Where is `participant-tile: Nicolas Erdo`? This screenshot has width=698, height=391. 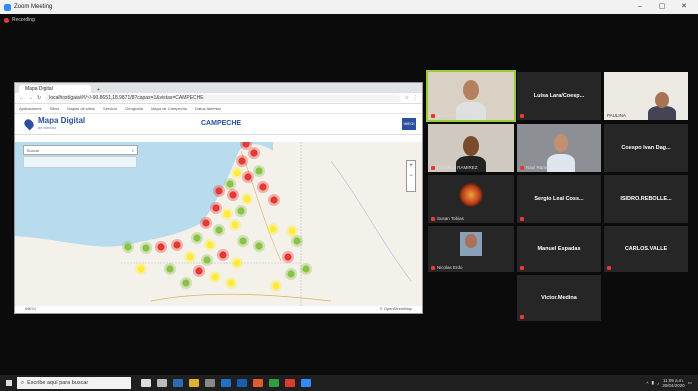 participant-tile: Nicolas Erdo is located at coordinates (471, 249).